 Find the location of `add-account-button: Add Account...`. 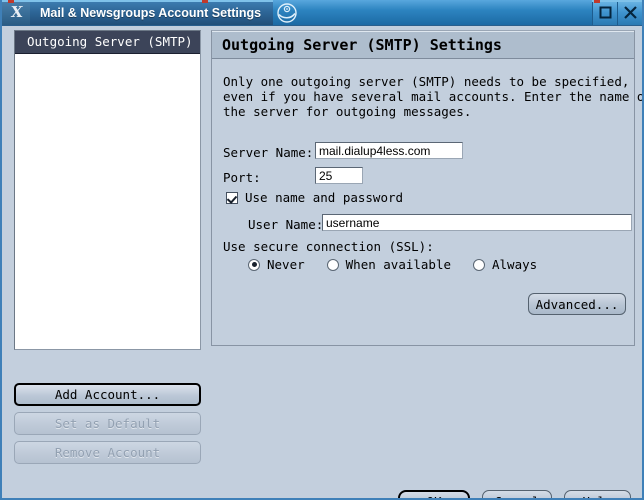

add-account-button: Add Account... is located at coordinates (107, 394).